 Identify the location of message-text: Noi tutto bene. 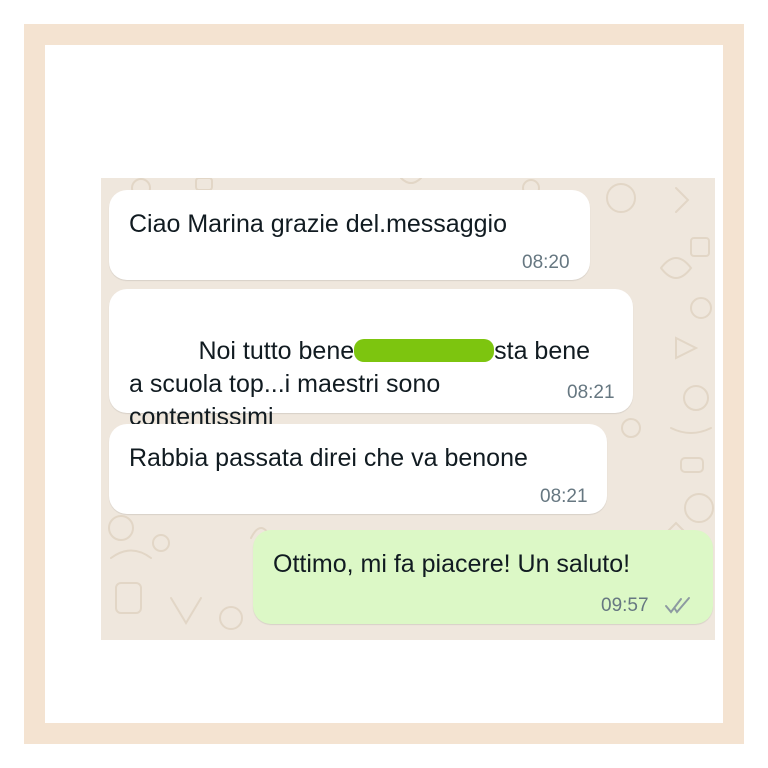
(276, 351).